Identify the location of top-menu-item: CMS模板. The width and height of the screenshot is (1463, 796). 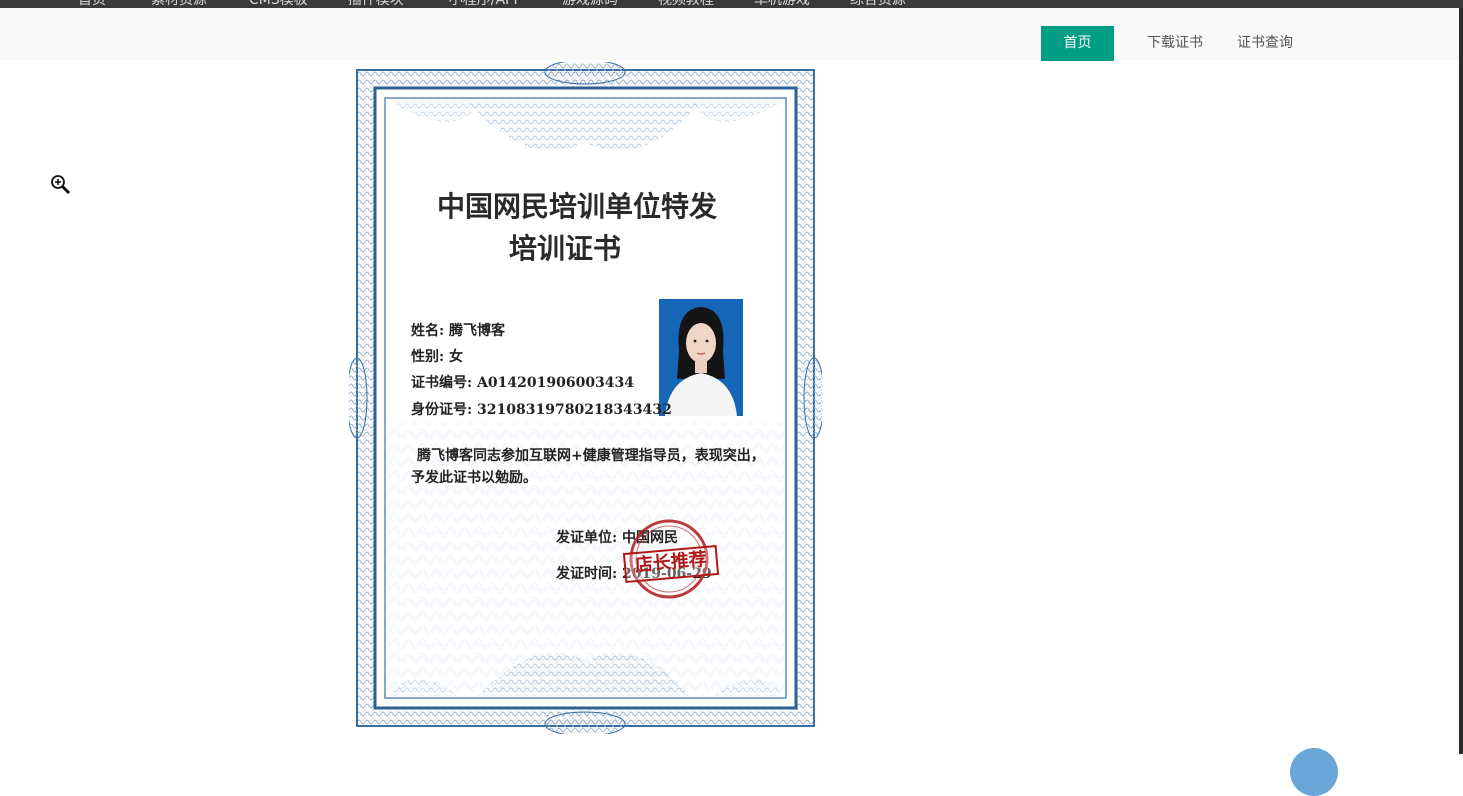
(278, 4).